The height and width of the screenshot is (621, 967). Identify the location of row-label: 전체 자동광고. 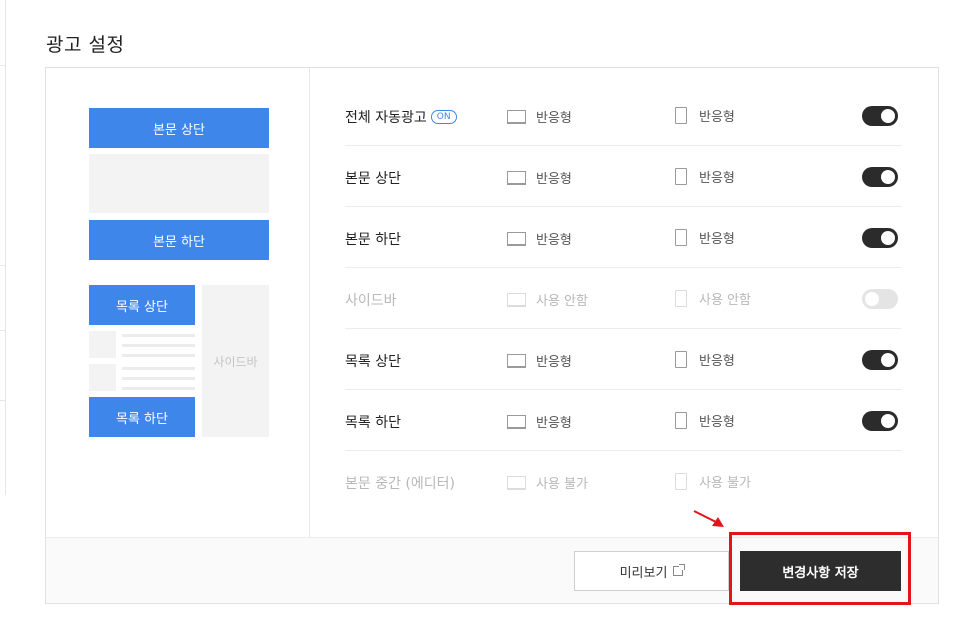
(386, 118).